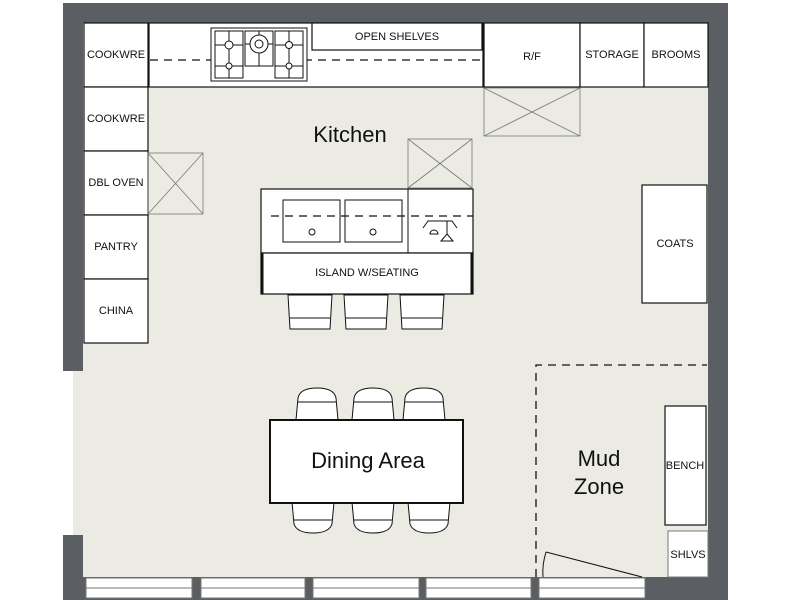 The image size is (800, 600). What do you see at coordinates (674, 244) in the screenshot?
I see `coats-label: COATS` at bounding box center [674, 244].